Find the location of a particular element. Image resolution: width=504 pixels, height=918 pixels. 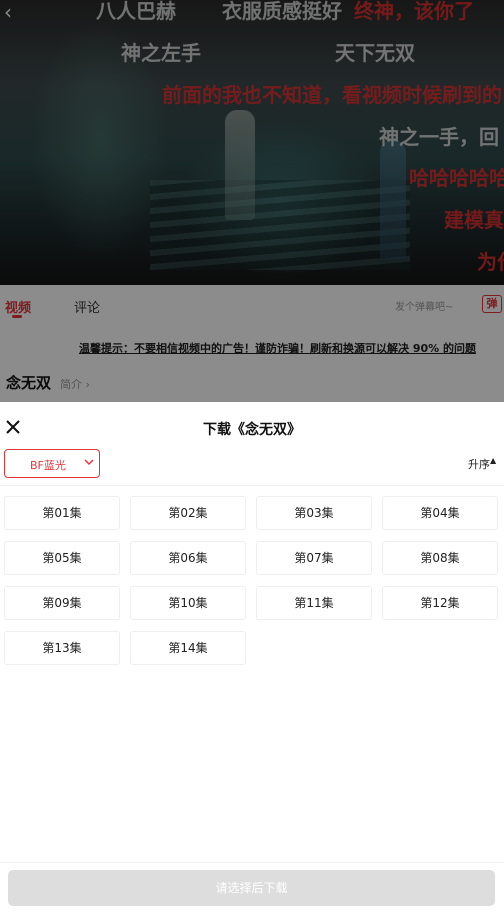

episode-button: 第11集 is located at coordinates (314, 603).